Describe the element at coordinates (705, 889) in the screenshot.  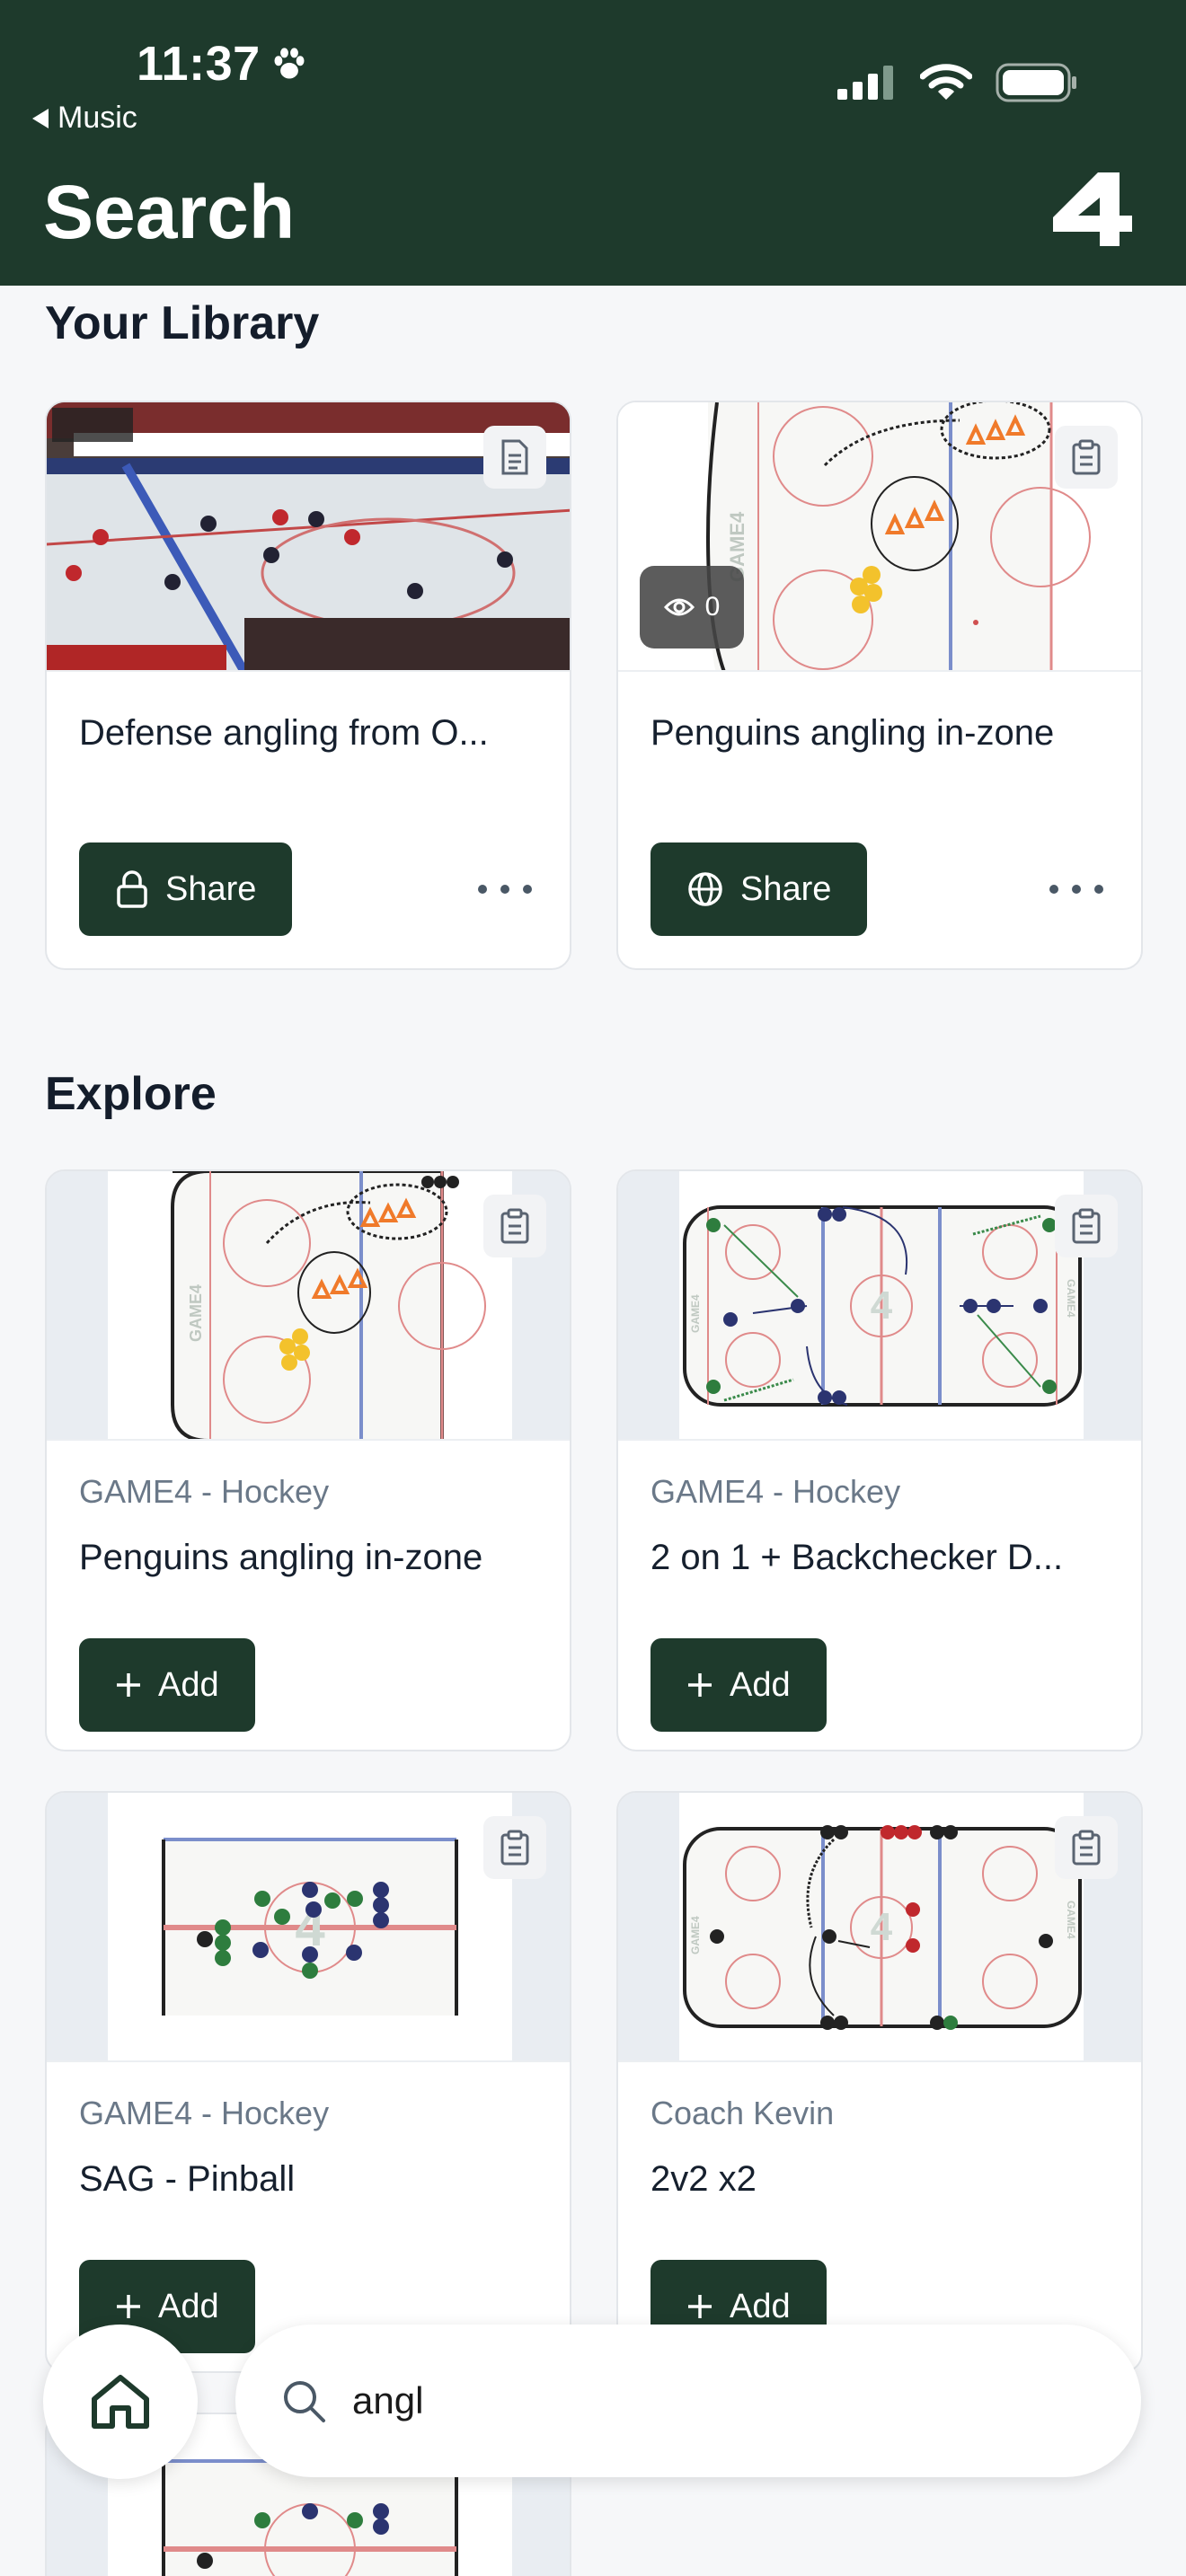
I see `globe-icon` at that location.